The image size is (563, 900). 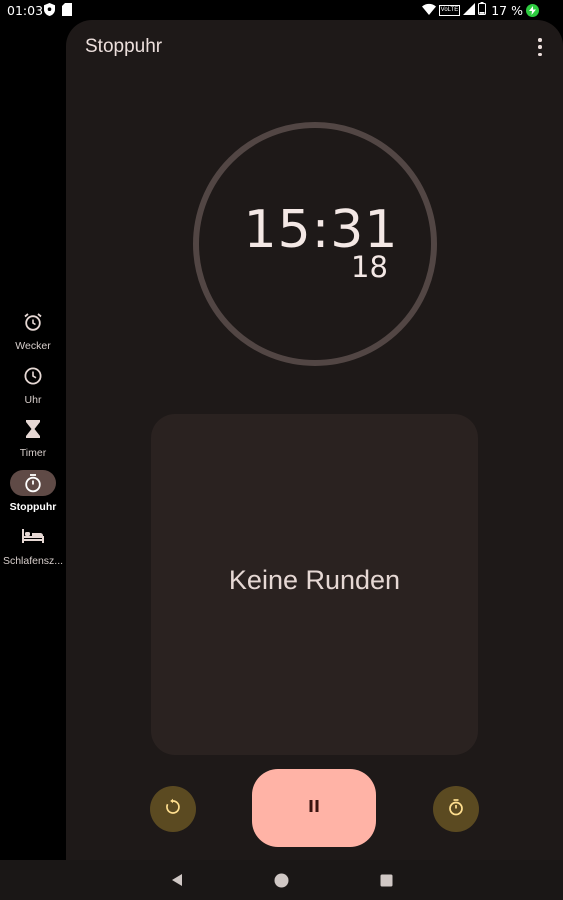 What do you see at coordinates (386, 880) in the screenshot?
I see `recents-icon` at bounding box center [386, 880].